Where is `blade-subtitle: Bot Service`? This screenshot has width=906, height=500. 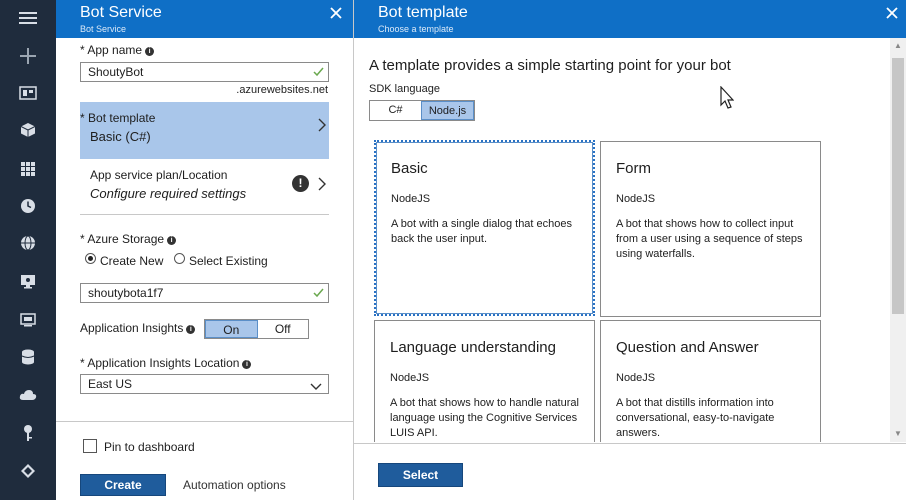 blade-subtitle: Bot Service is located at coordinates (103, 29).